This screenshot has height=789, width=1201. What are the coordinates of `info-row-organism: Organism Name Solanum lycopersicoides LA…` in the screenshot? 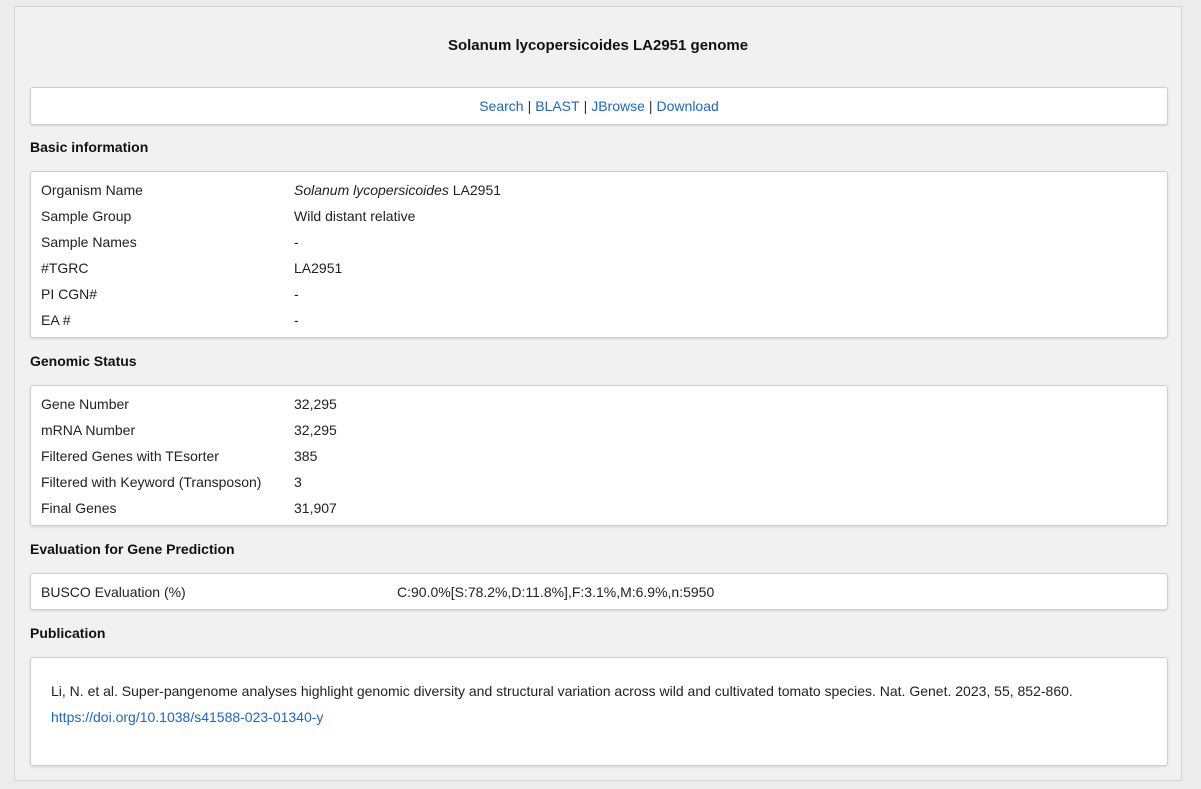 It's located at (591, 190).